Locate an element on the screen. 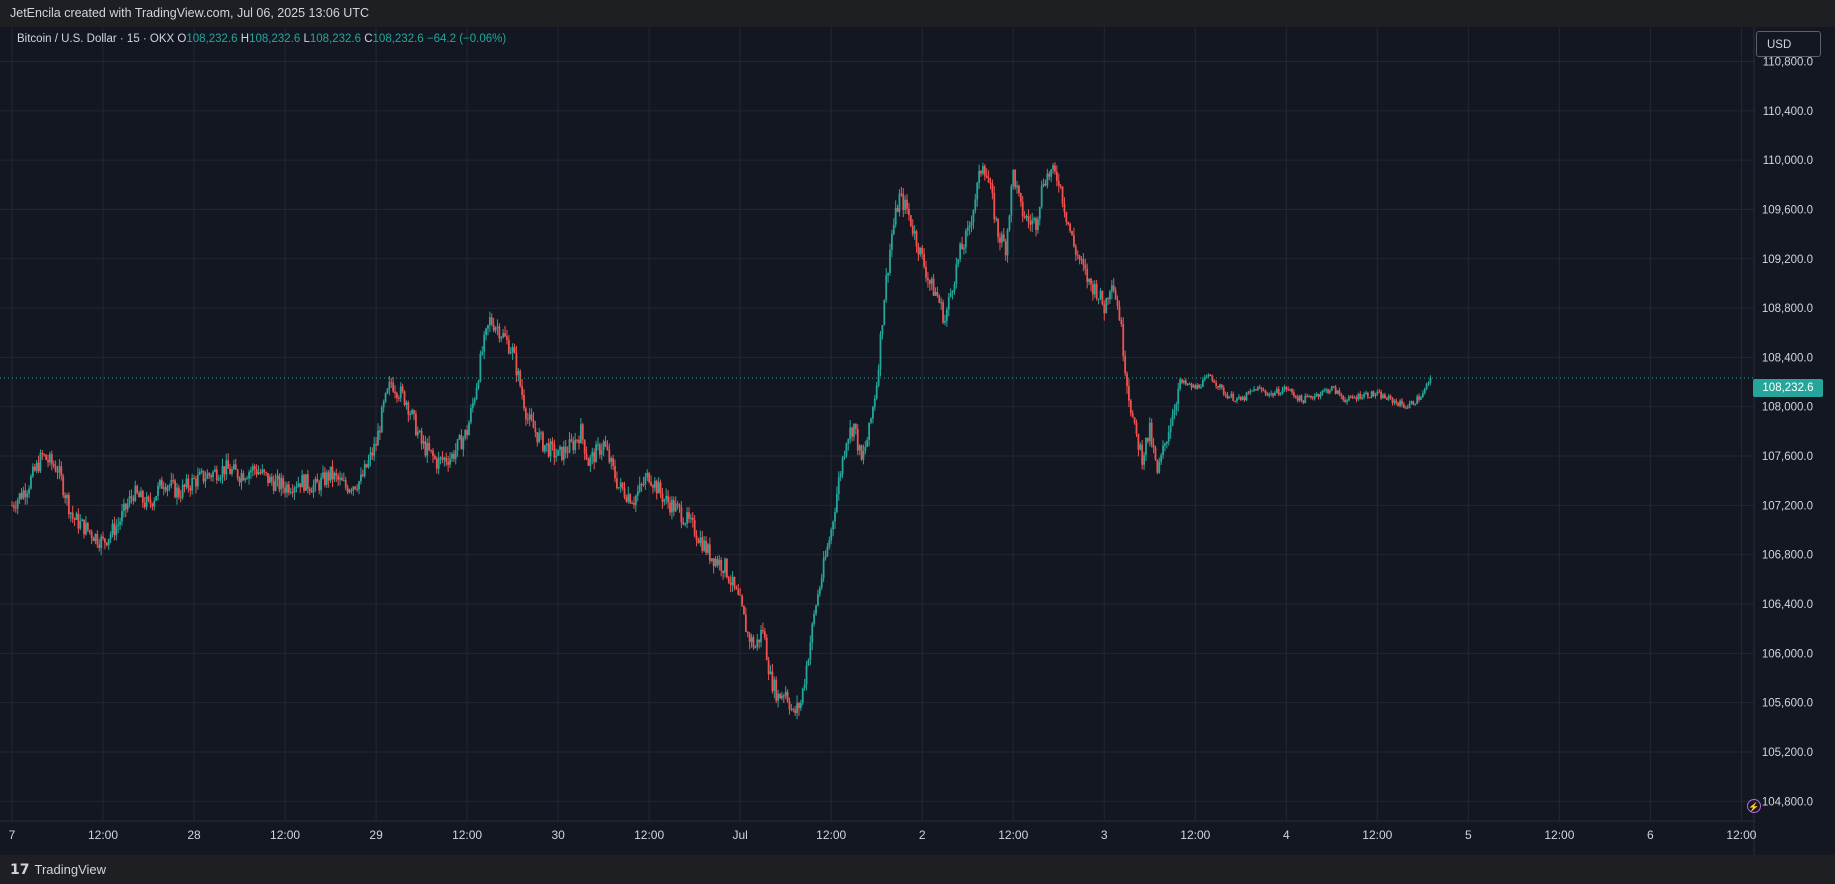  price-tick-label: 107,600.0 is located at coordinates (1787, 457).